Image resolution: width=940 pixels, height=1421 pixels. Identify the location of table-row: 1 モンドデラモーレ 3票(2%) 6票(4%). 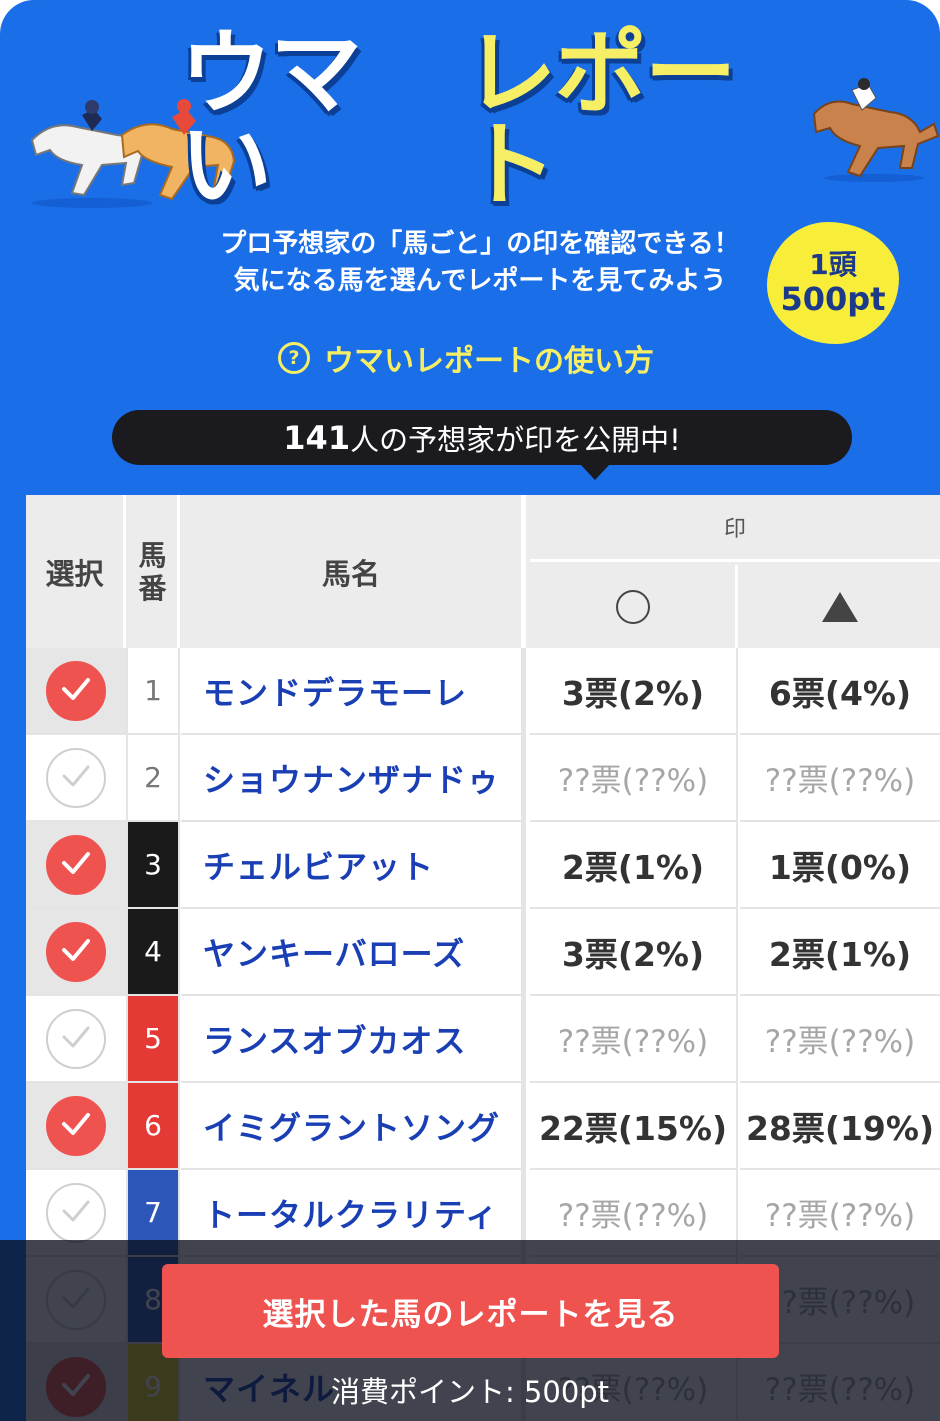
(483, 691).